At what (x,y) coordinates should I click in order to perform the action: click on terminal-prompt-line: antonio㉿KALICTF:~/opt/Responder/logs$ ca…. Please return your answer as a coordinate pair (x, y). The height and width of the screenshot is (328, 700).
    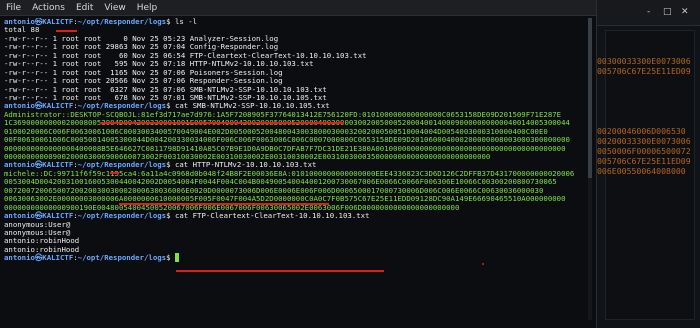
    Looking at the image, I should click on (295, 216).